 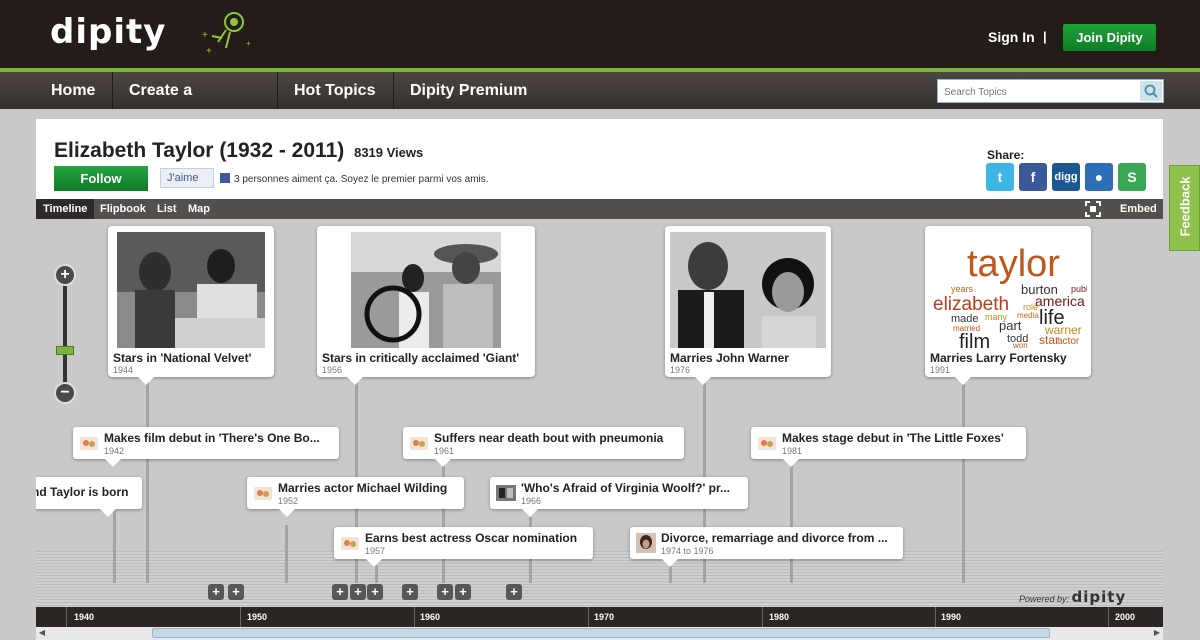 I want to click on nav-dipity-premium: Dipity Premium, so click(x=469, y=90).